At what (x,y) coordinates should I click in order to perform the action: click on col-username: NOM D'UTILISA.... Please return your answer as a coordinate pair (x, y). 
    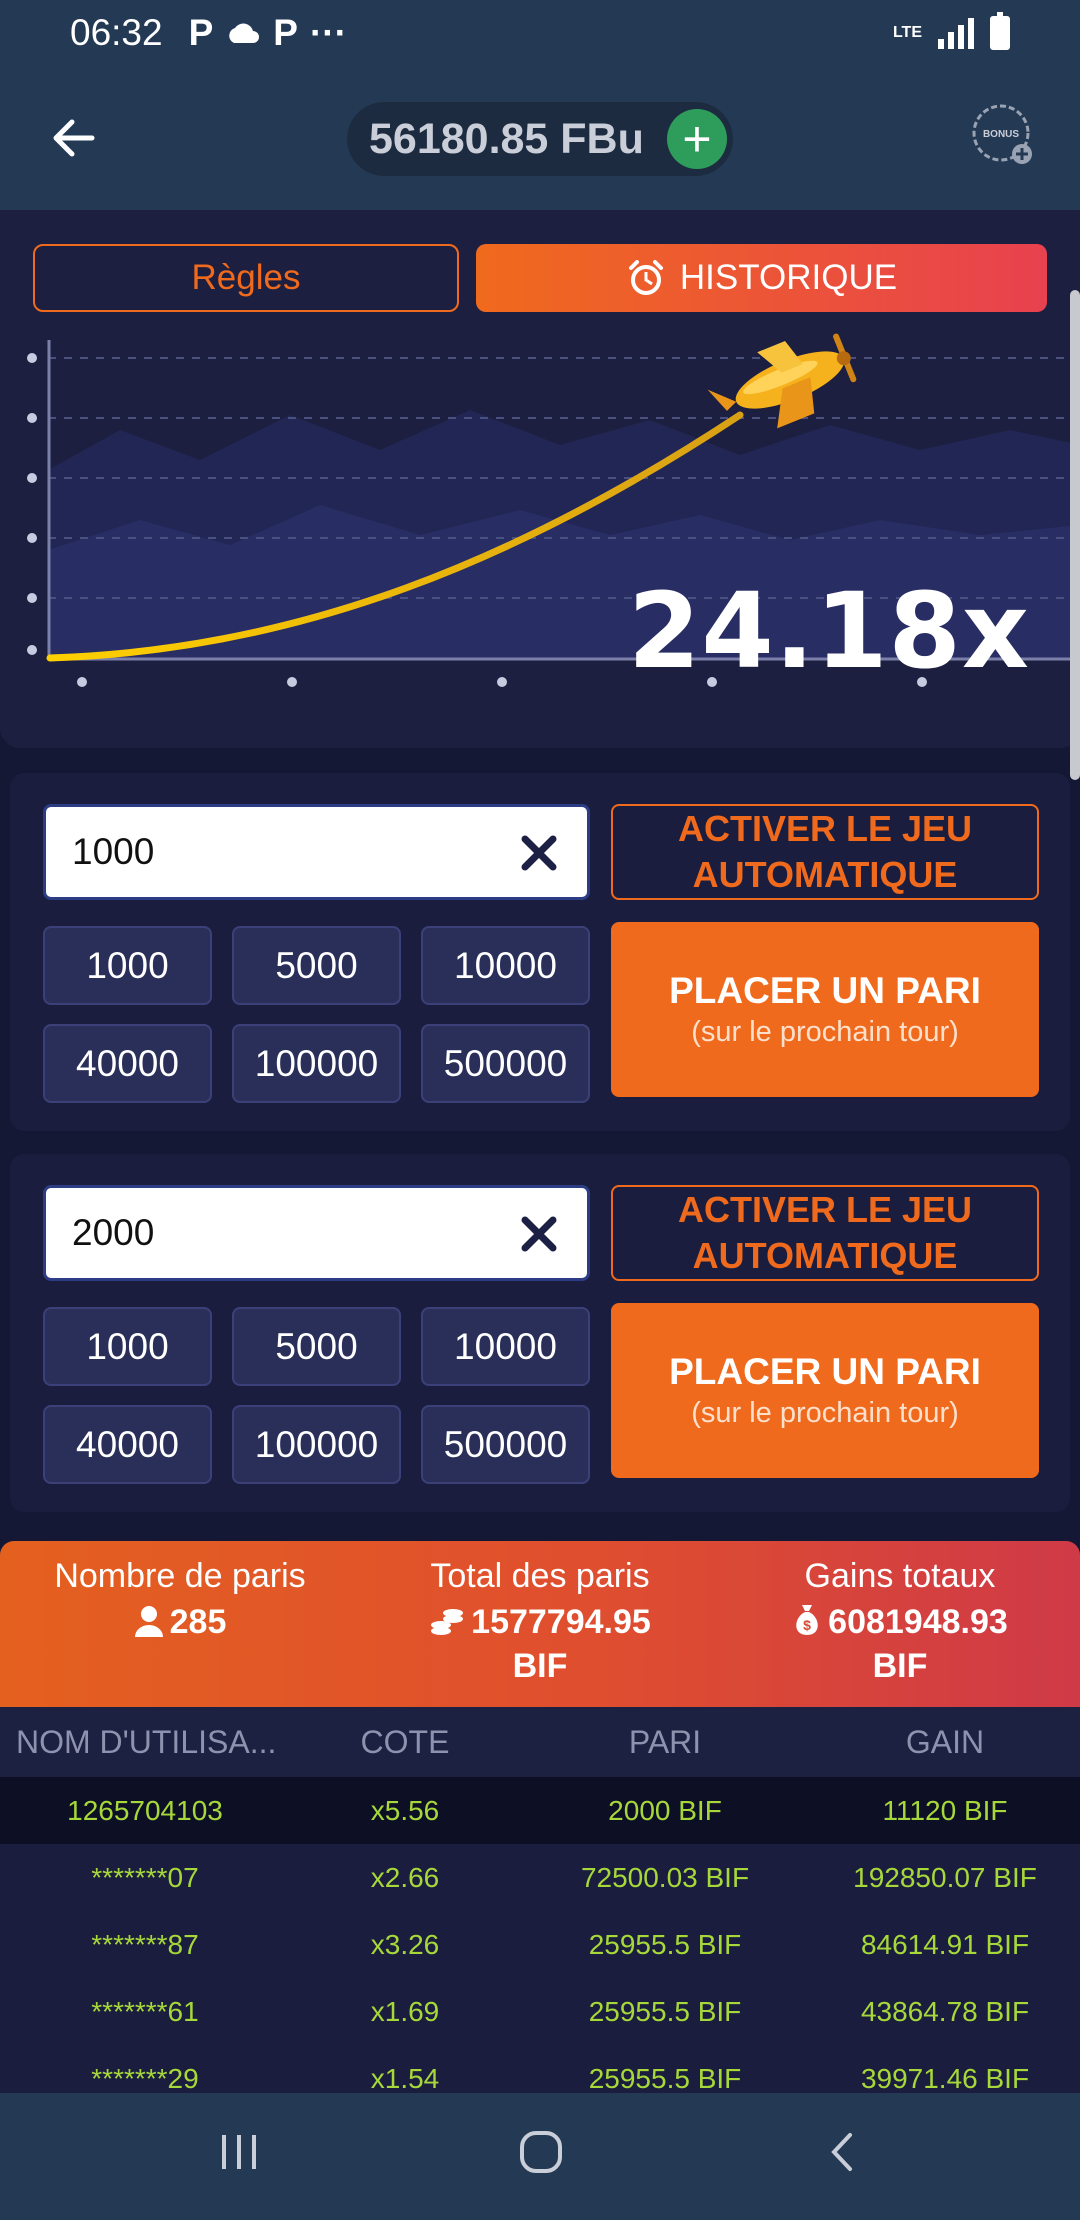
    Looking at the image, I should click on (145, 1742).